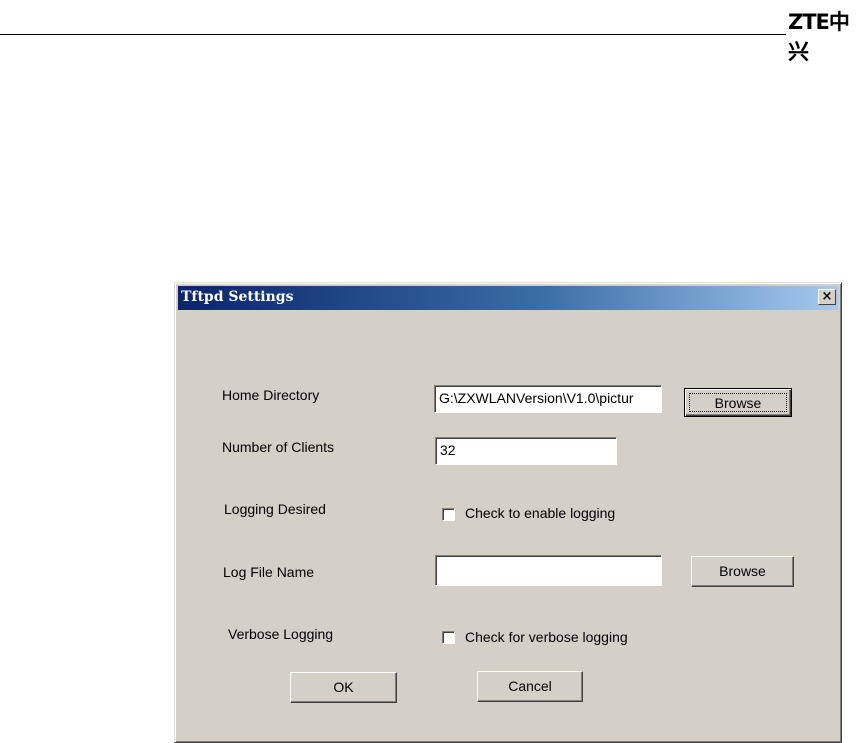  I want to click on header-rule, so click(393, 34).